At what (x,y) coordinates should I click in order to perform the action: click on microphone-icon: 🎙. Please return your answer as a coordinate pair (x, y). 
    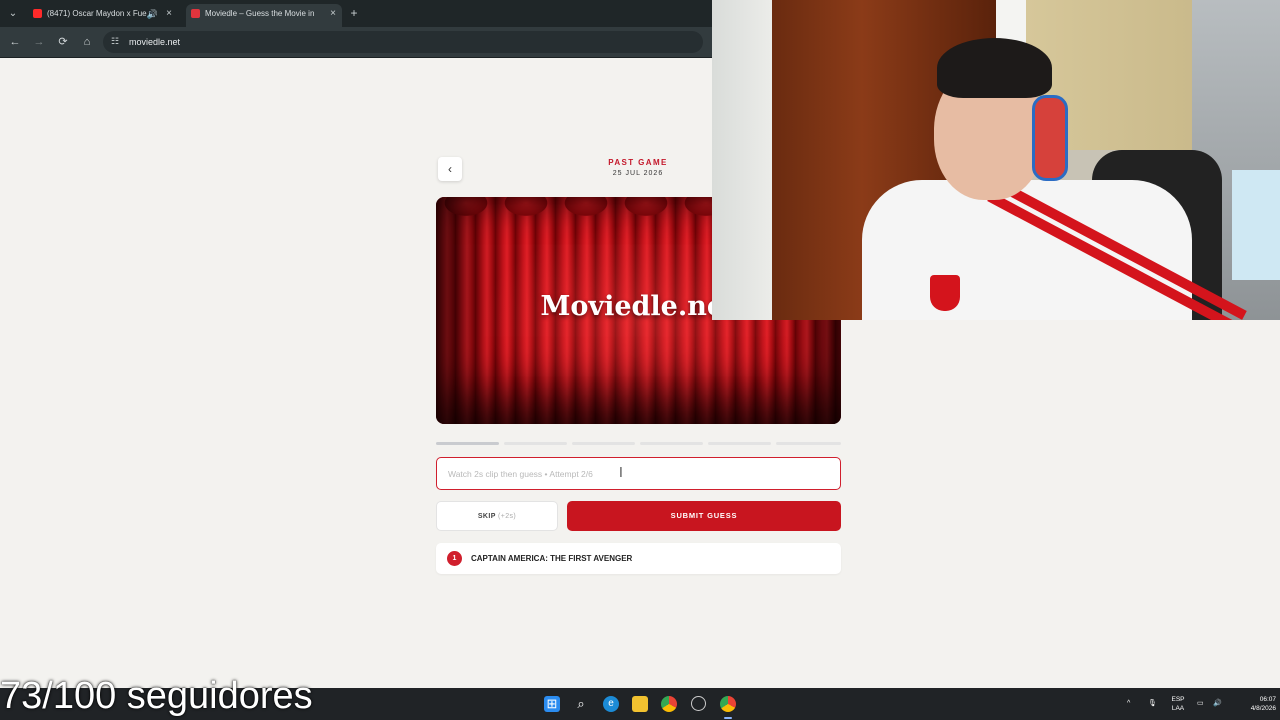
    Looking at the image, I should click on (1152, 704).